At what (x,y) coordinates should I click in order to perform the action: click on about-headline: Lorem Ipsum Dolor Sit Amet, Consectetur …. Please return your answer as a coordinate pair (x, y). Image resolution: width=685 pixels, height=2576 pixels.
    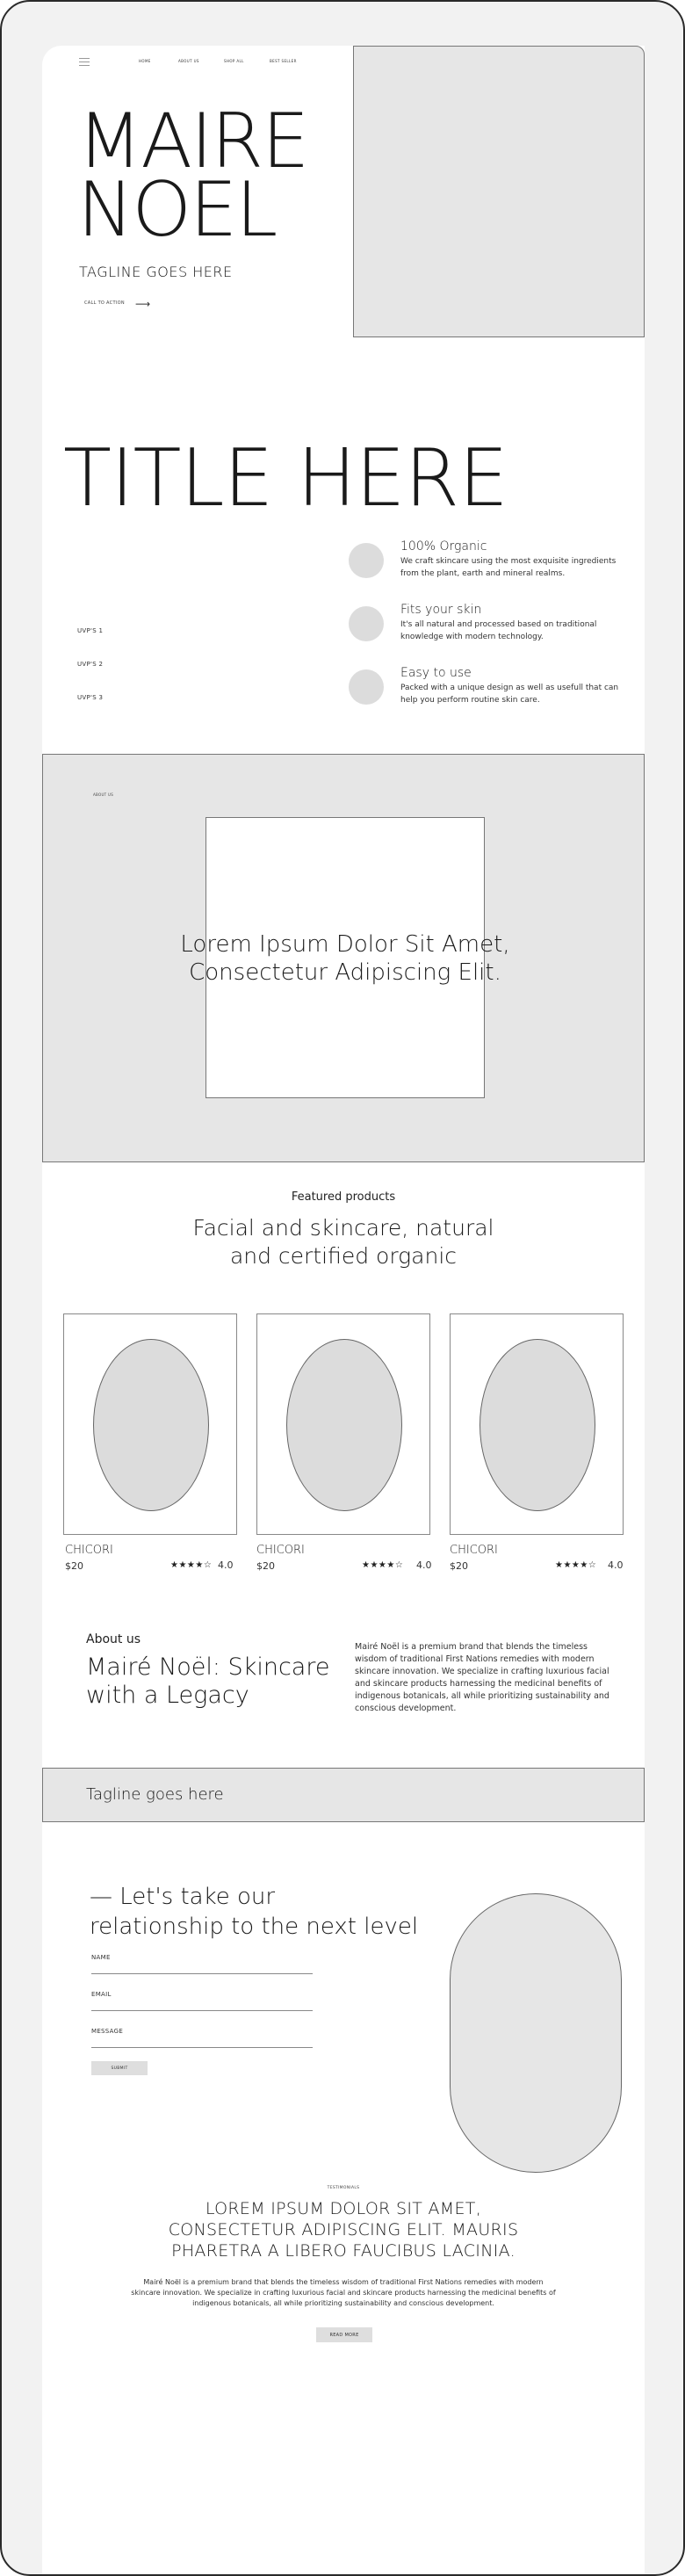
    Looking at the image, I should click on (345, 958).